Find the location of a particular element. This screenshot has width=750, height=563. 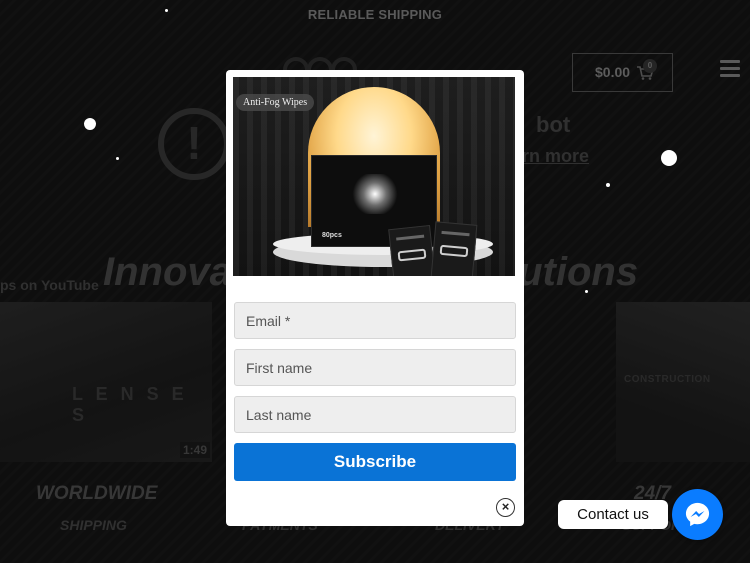

close-icon: × is located at coordinates (505, 507).